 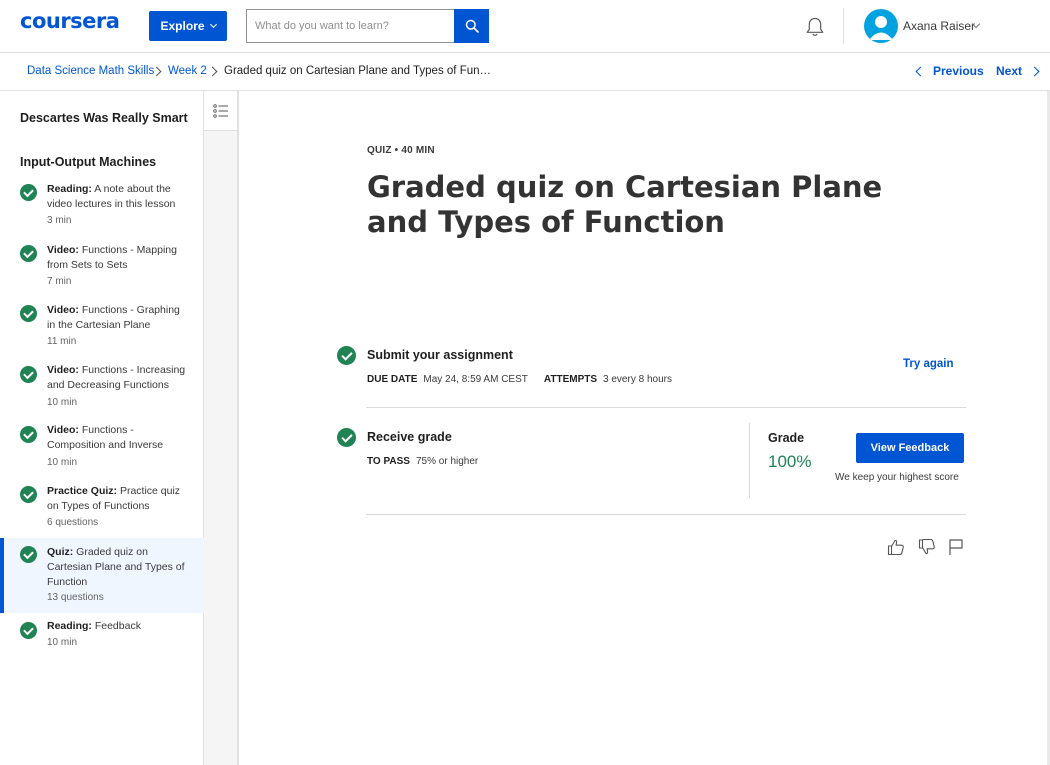 I want to click on next-label: Next, so click(x=1009, y=71).